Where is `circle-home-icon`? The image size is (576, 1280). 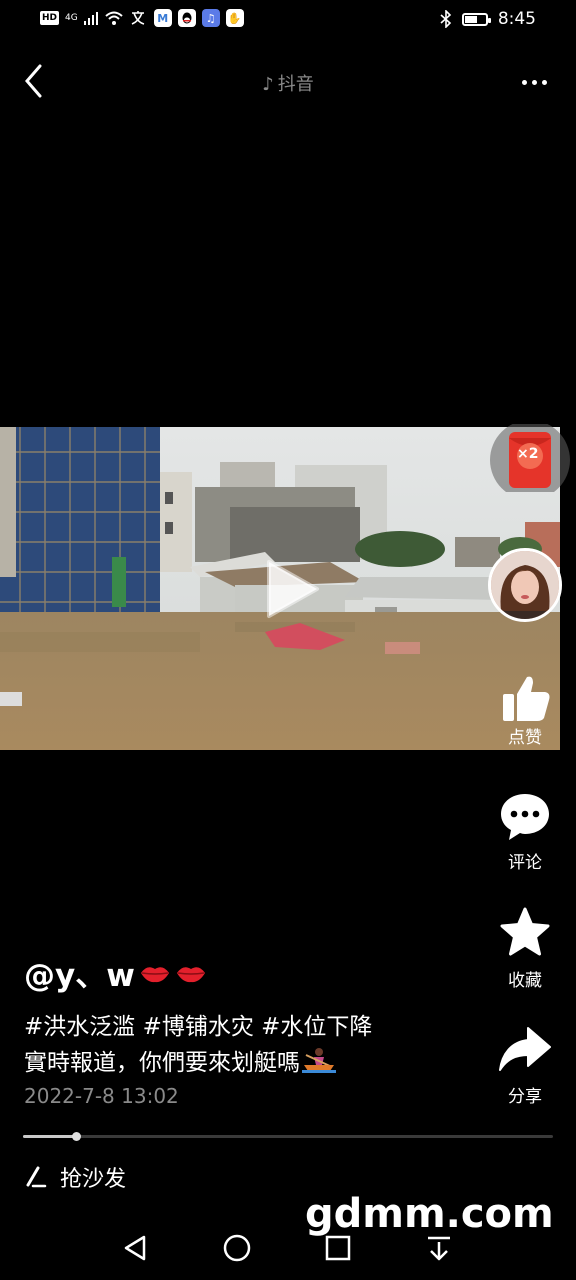
circle-home-icon is located at coordinates (237, 1248).